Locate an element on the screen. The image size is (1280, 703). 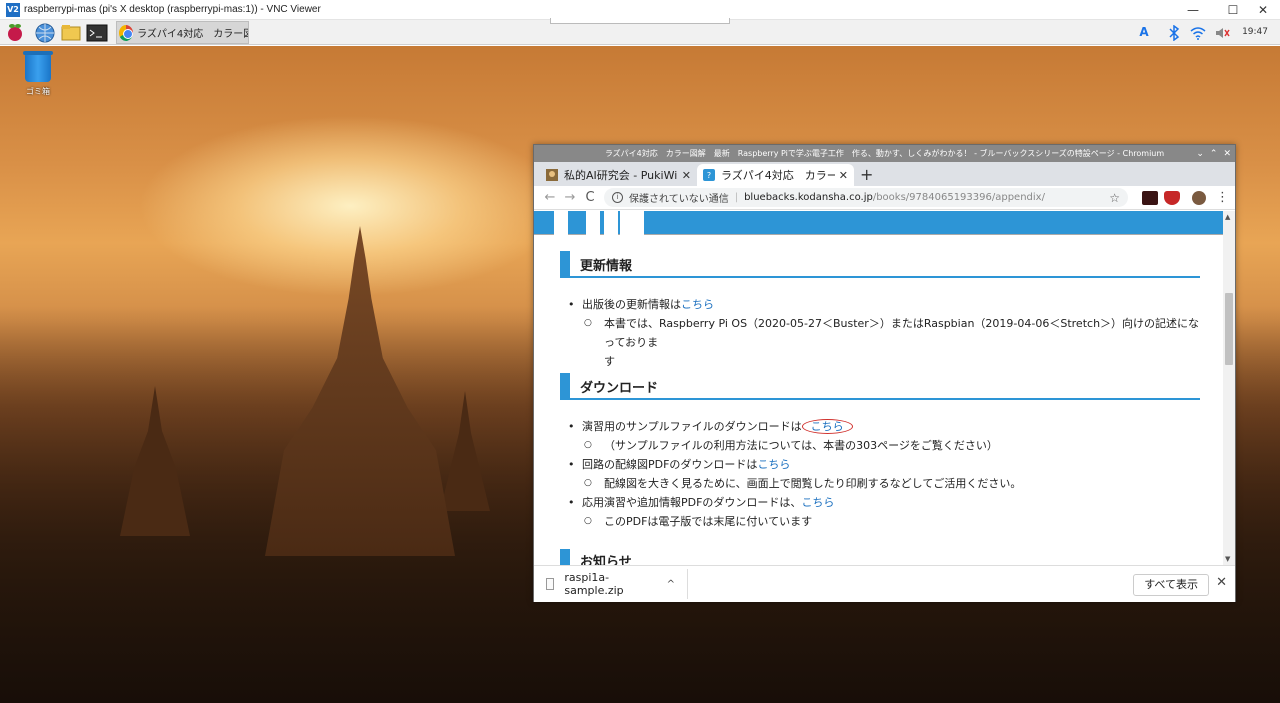
section-heading-updates: 更新情報 is located at coordinates (880, 264).